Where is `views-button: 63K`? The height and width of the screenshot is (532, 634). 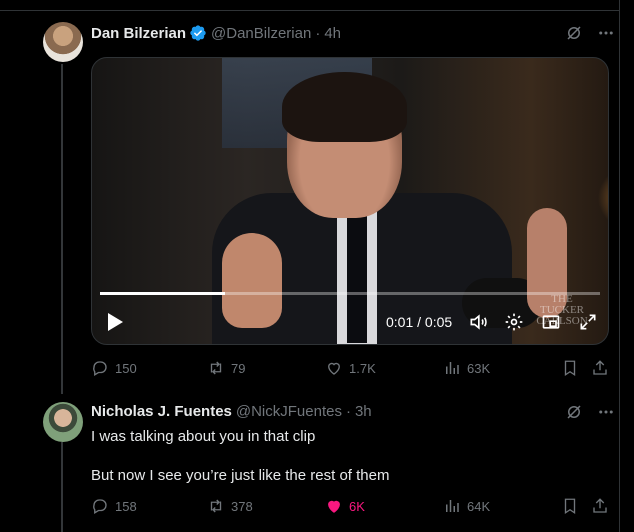 views-button: 63K is located at coordinates (466, 368).